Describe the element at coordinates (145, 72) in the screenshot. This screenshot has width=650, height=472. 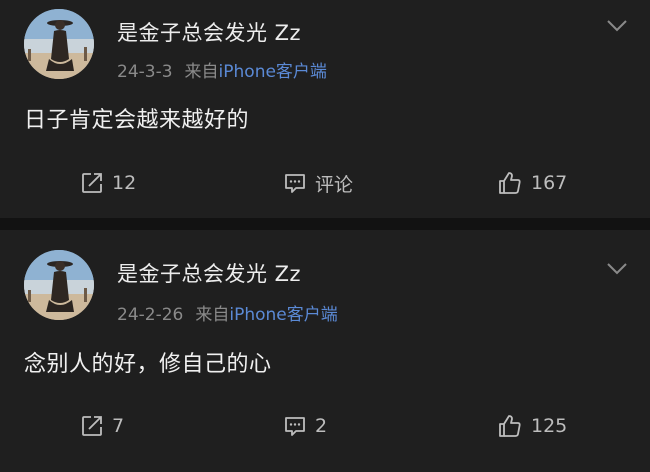
I see `post-date: 24-3-3` at that location.